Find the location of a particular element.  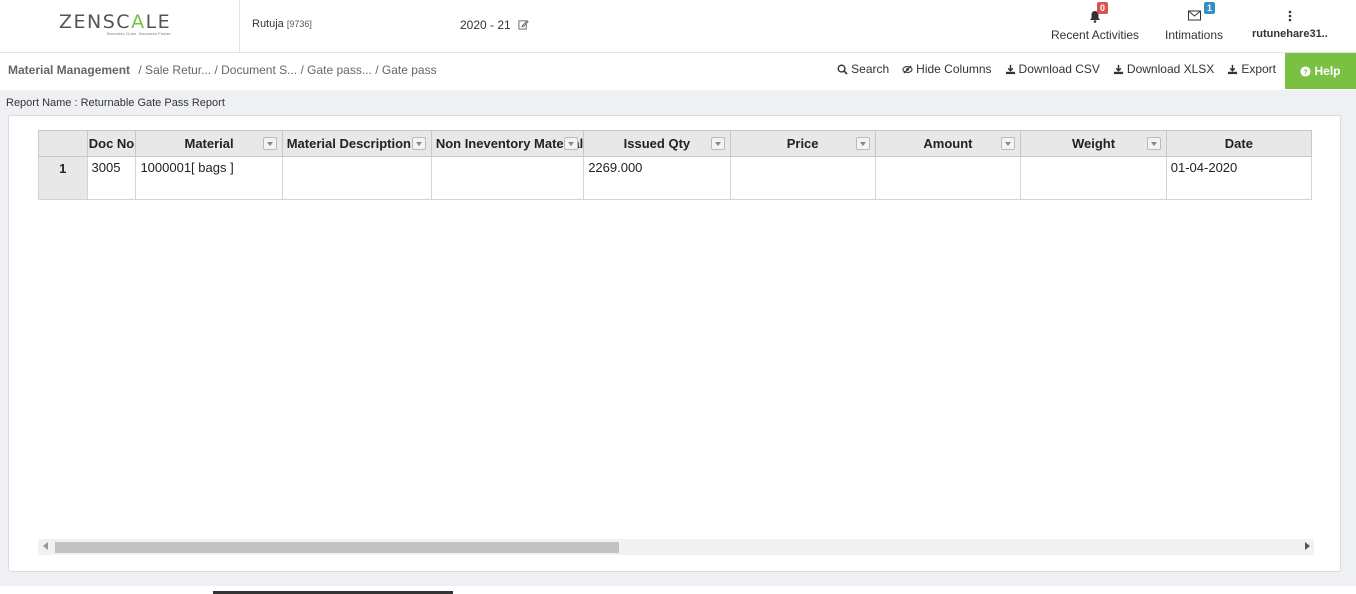

table-cell: 1000001[ bags ] is located at coordinates (209, 178).